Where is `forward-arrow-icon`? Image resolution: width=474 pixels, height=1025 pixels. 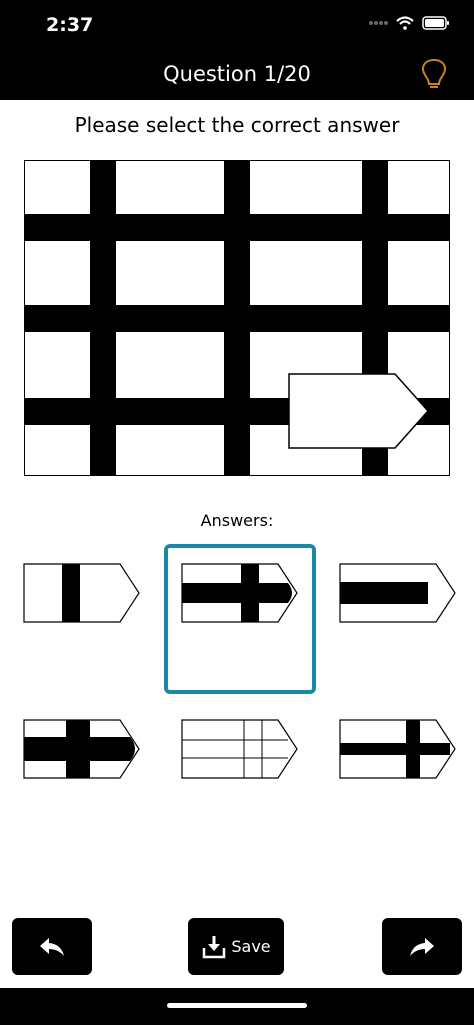 forward-arrow-icon is located at coordinates (422, 946).